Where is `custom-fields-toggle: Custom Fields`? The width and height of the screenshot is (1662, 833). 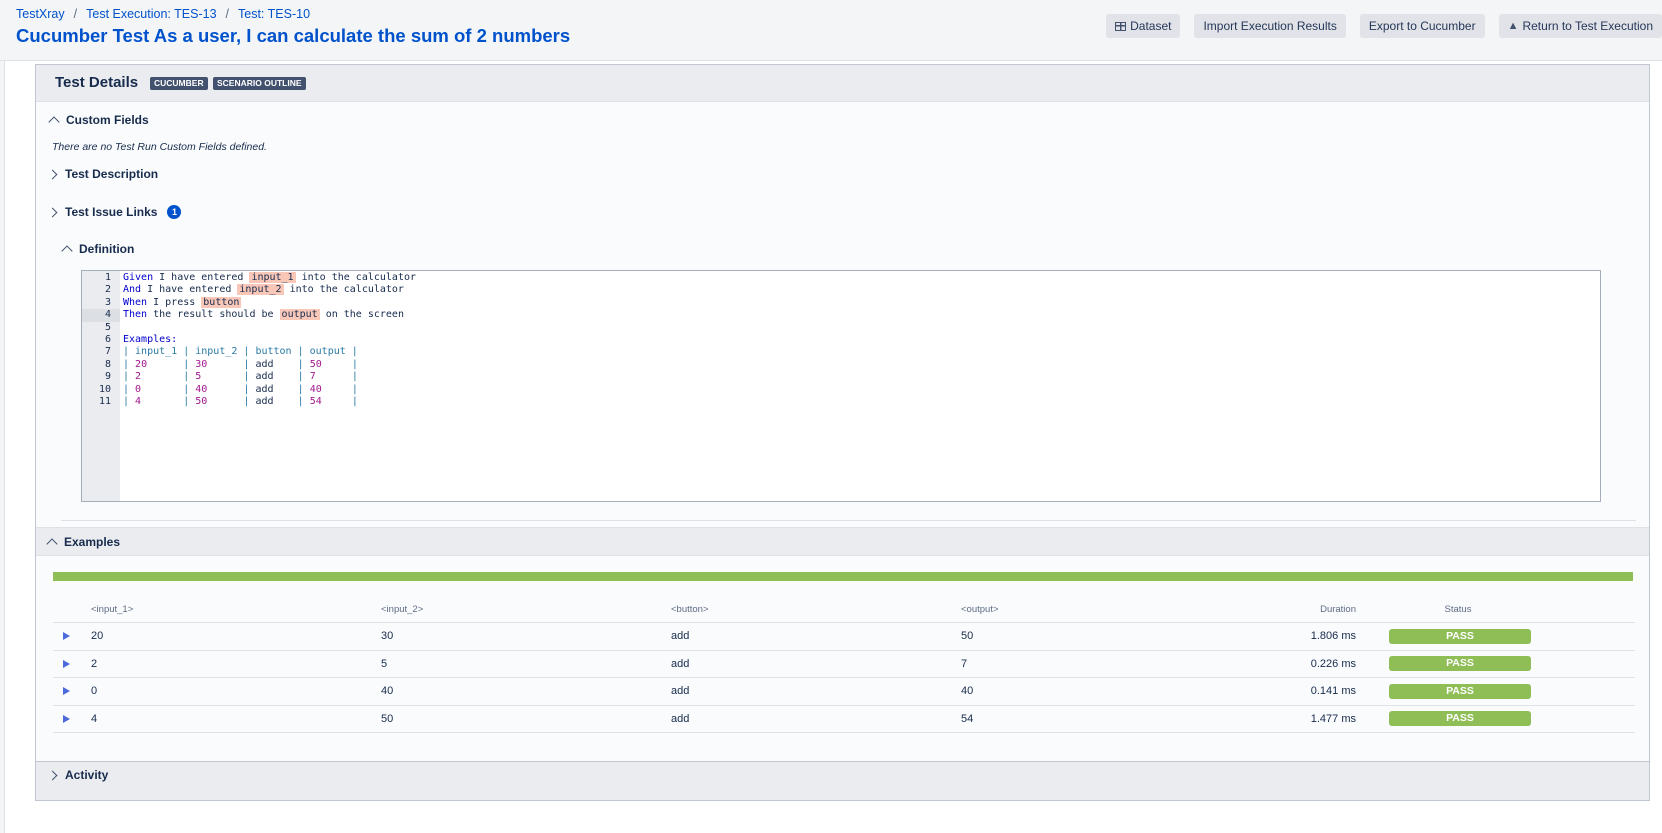 custom-fields-toggle: Custom Fields is located at coordinates (98, 120).